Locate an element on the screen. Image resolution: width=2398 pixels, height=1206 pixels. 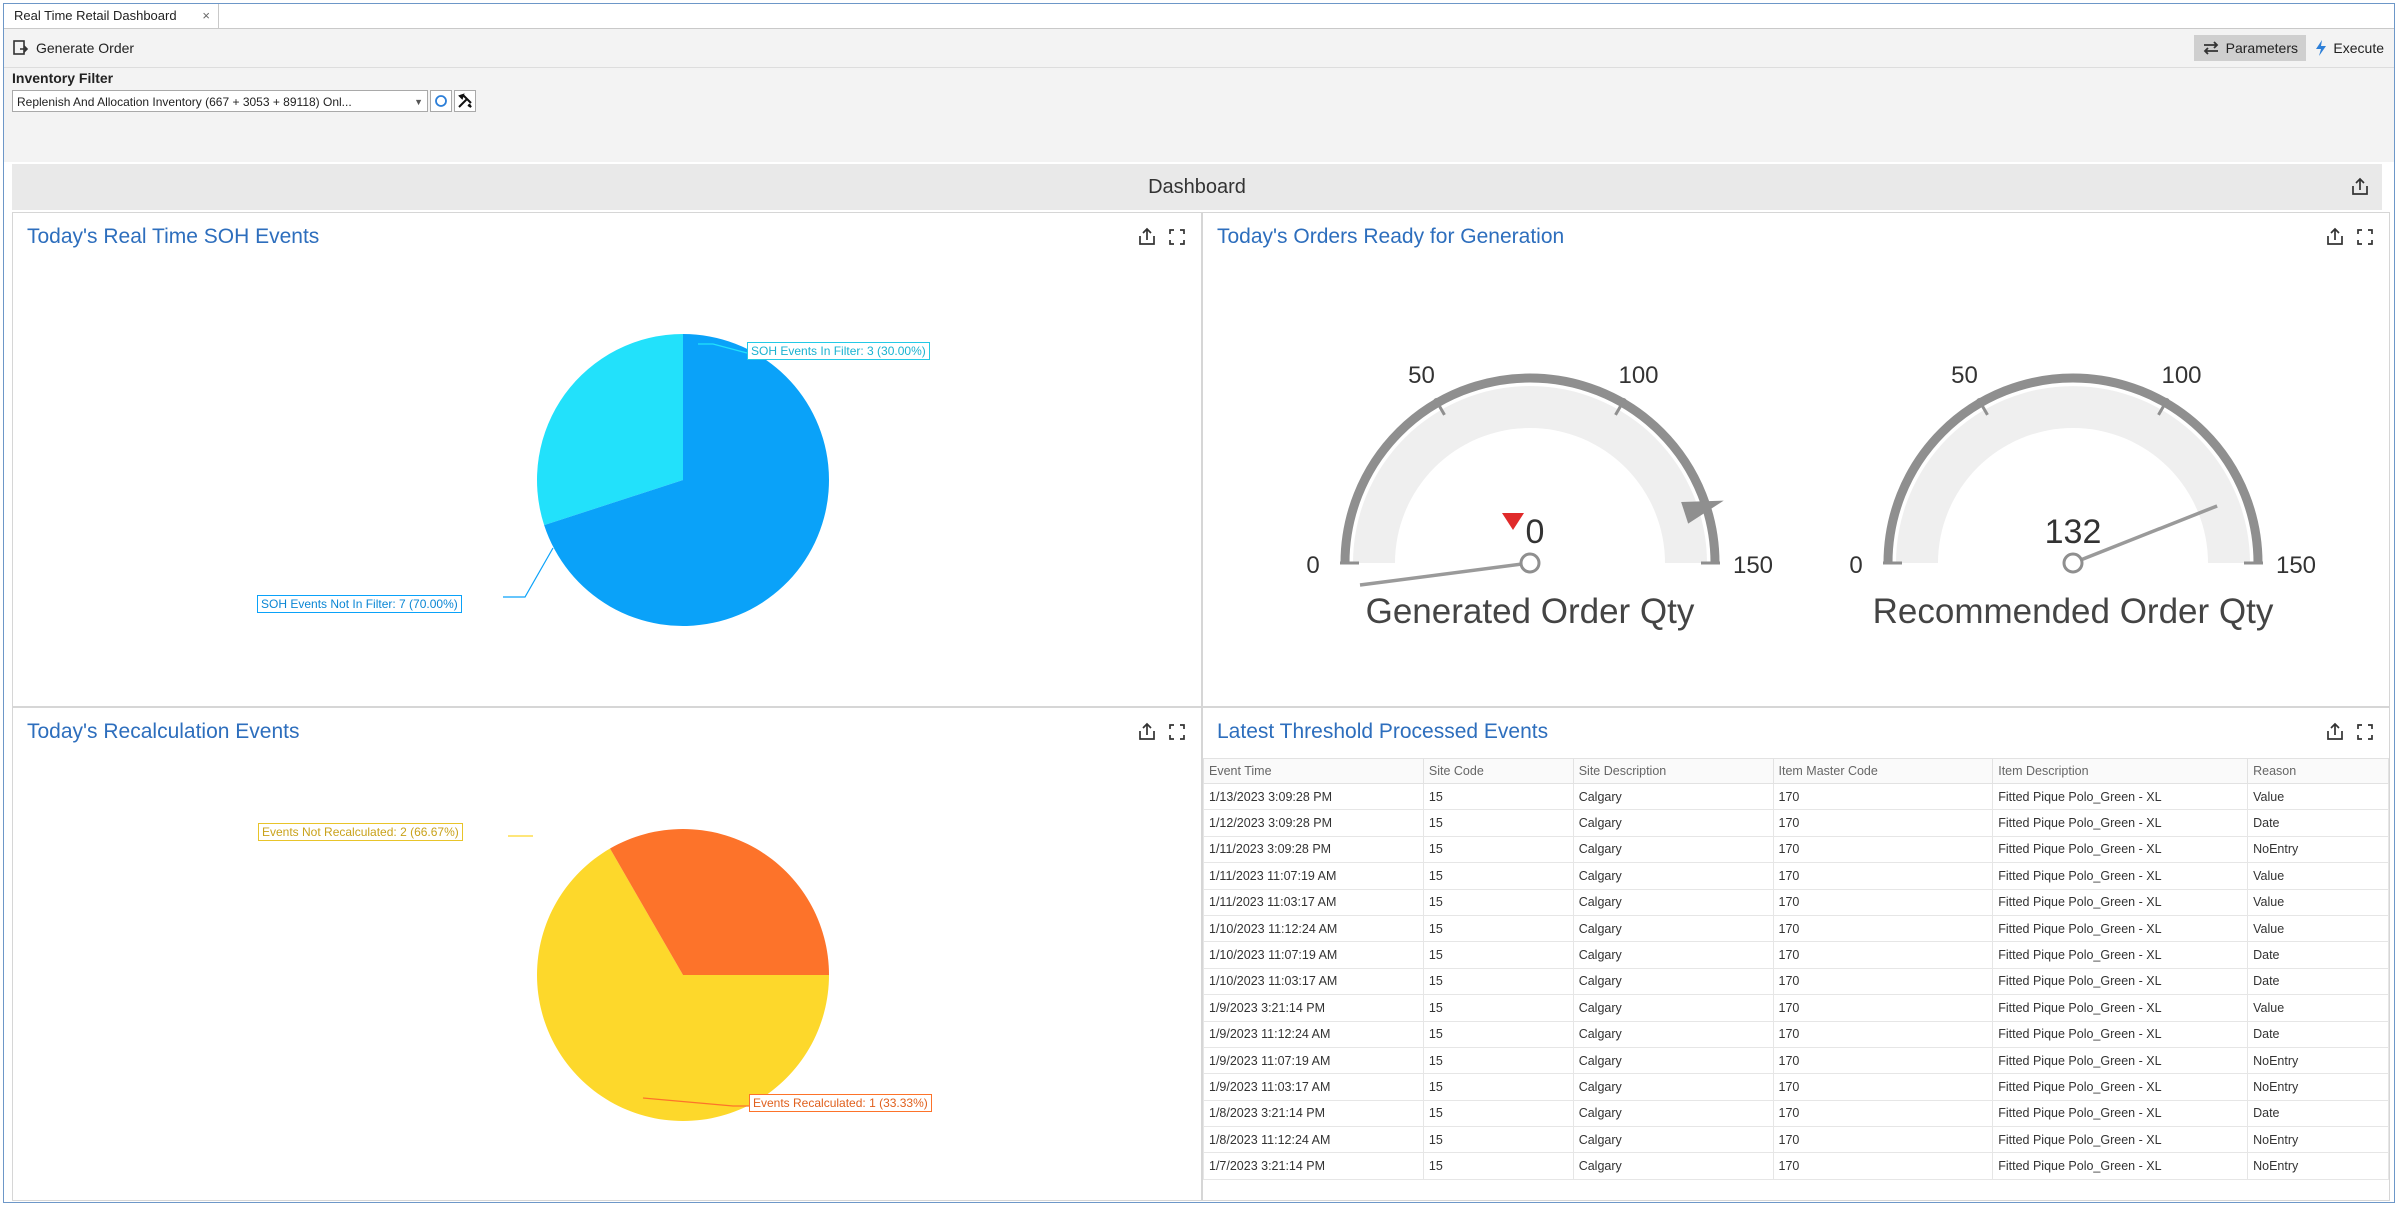
gauge-marker is located at coordinates (1702, 512).